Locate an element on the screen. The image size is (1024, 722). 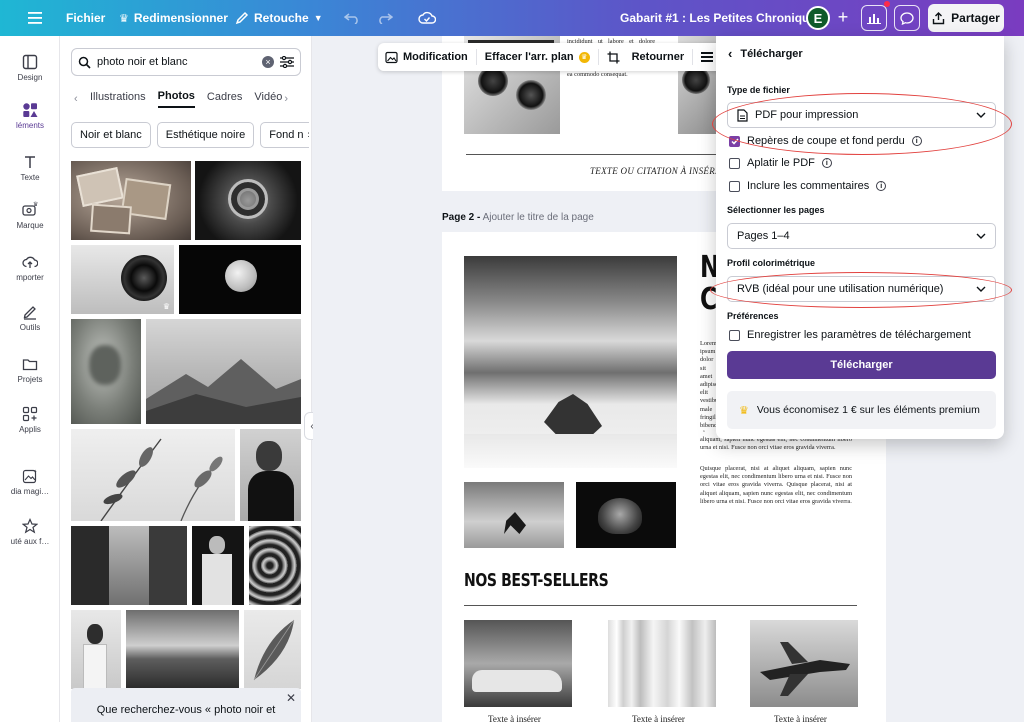
chevron-down-icon is located at coordinates (981, 289).